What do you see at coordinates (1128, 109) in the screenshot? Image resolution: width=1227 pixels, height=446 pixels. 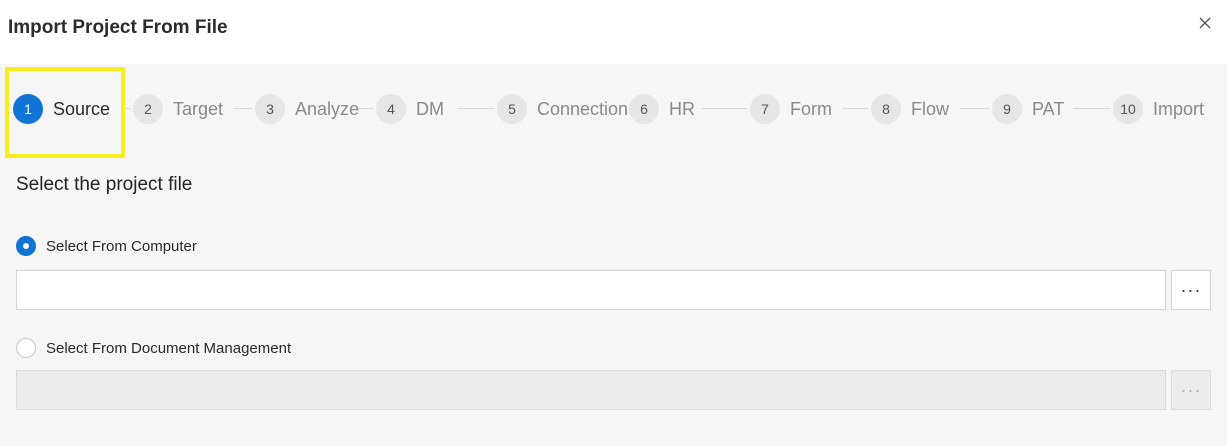 I see `step-number: 10` at bounding box center [1128, 109].